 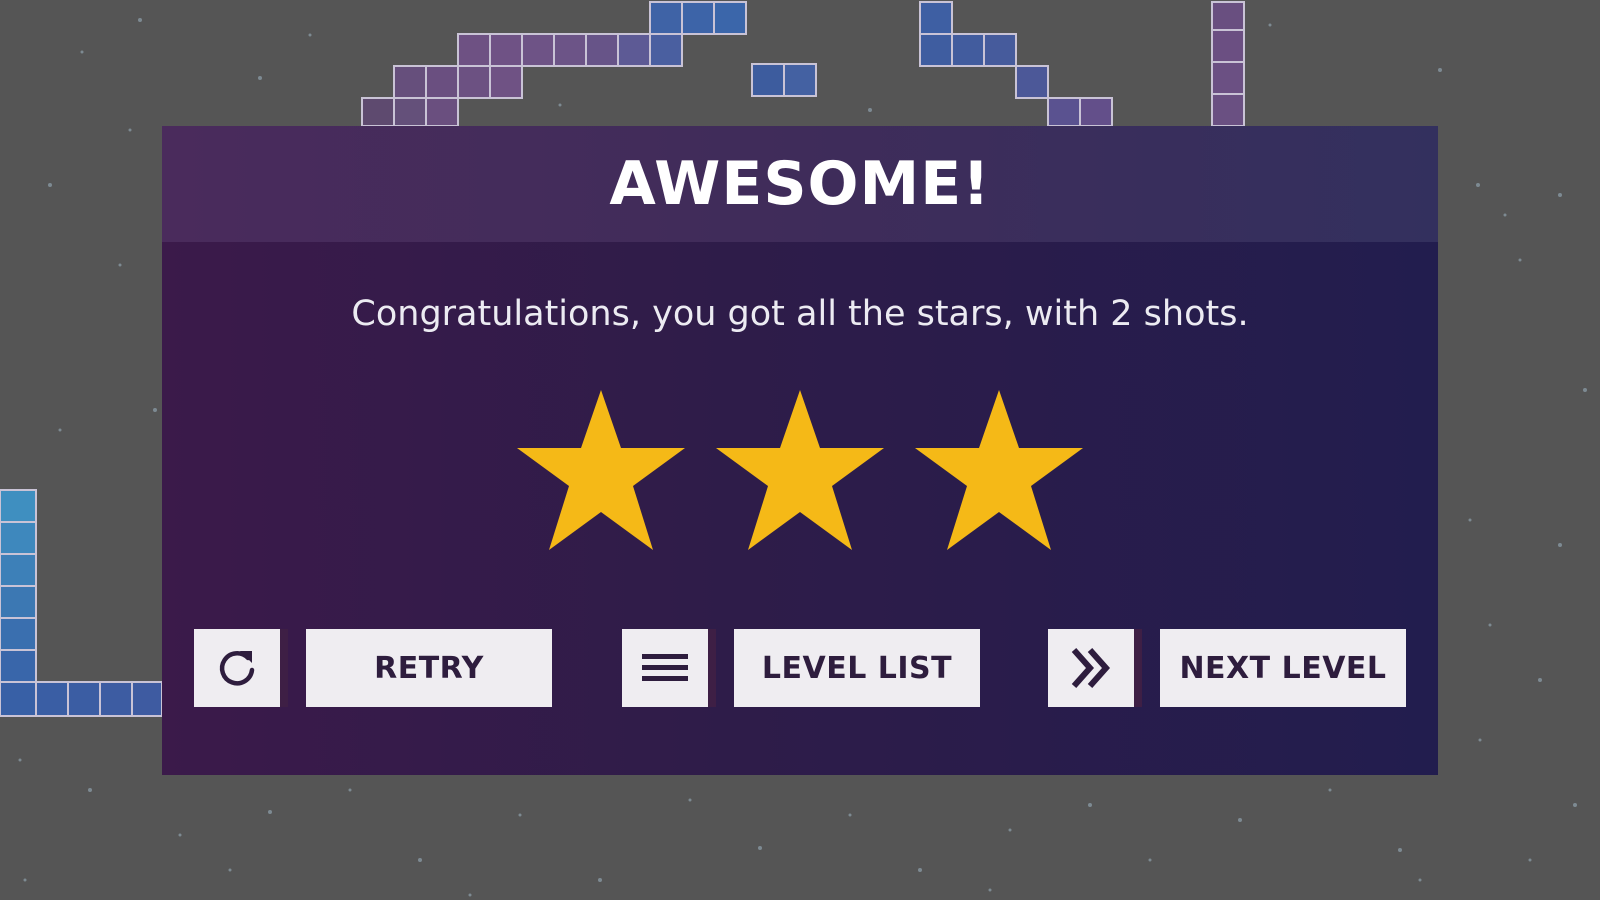 I want to click on next-level-icon-button, so click(x=1091, y=668).